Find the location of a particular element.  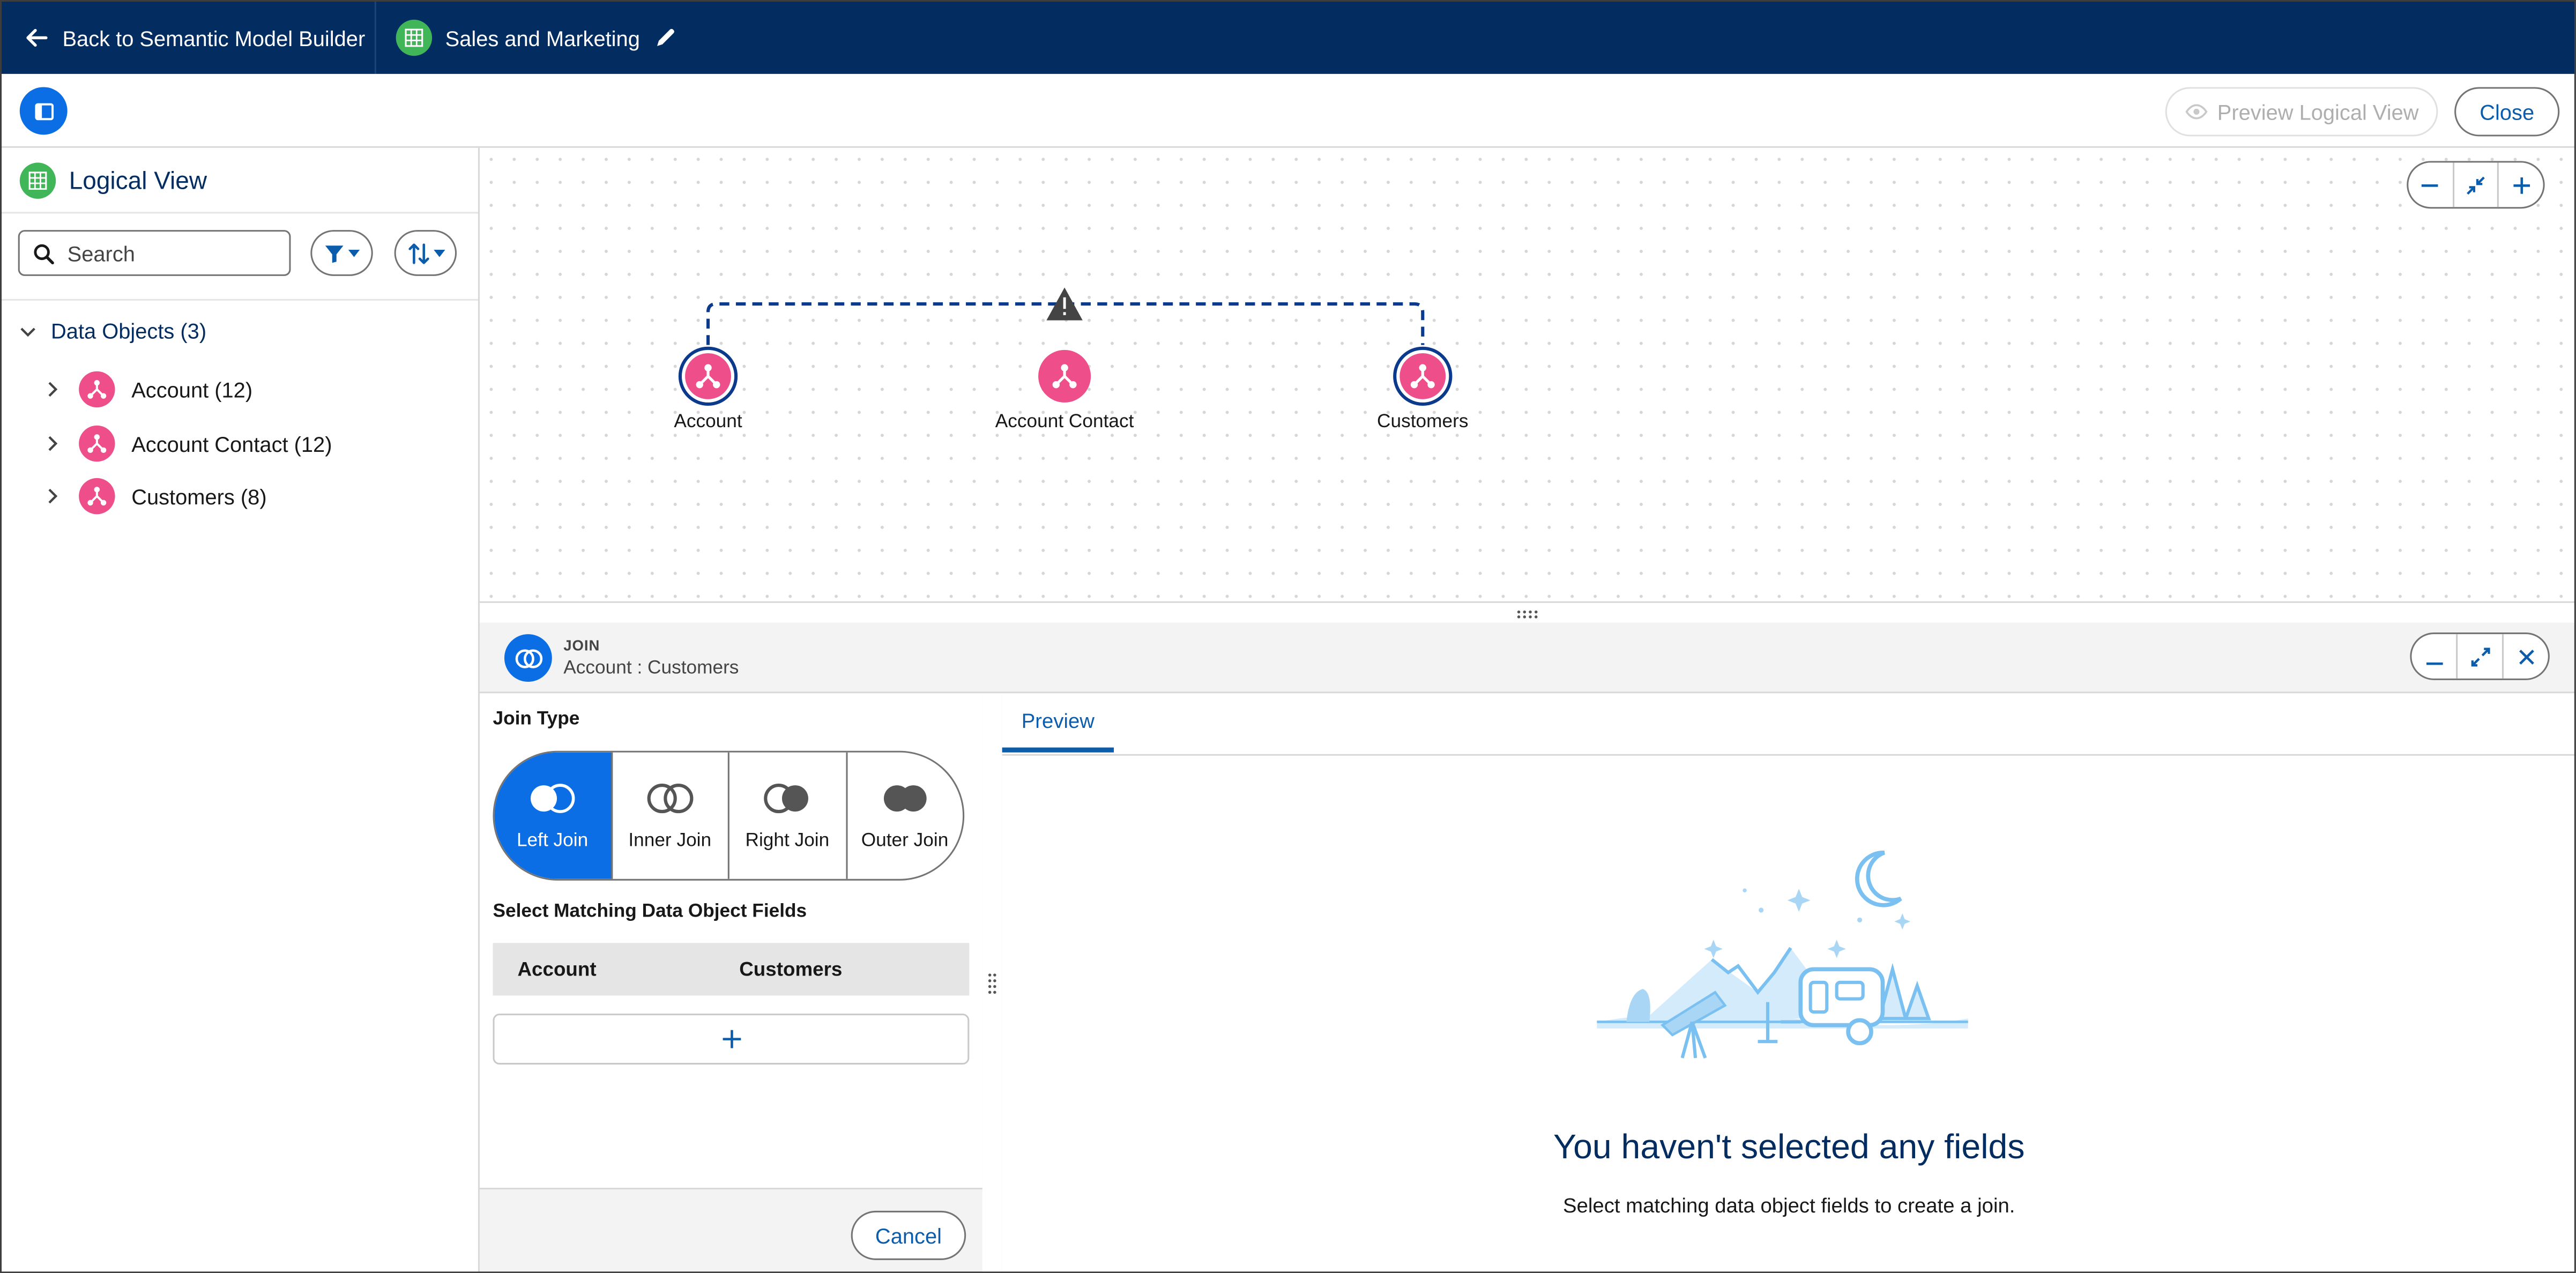

add-field-pair-button is located at coordinates (731, 1039).